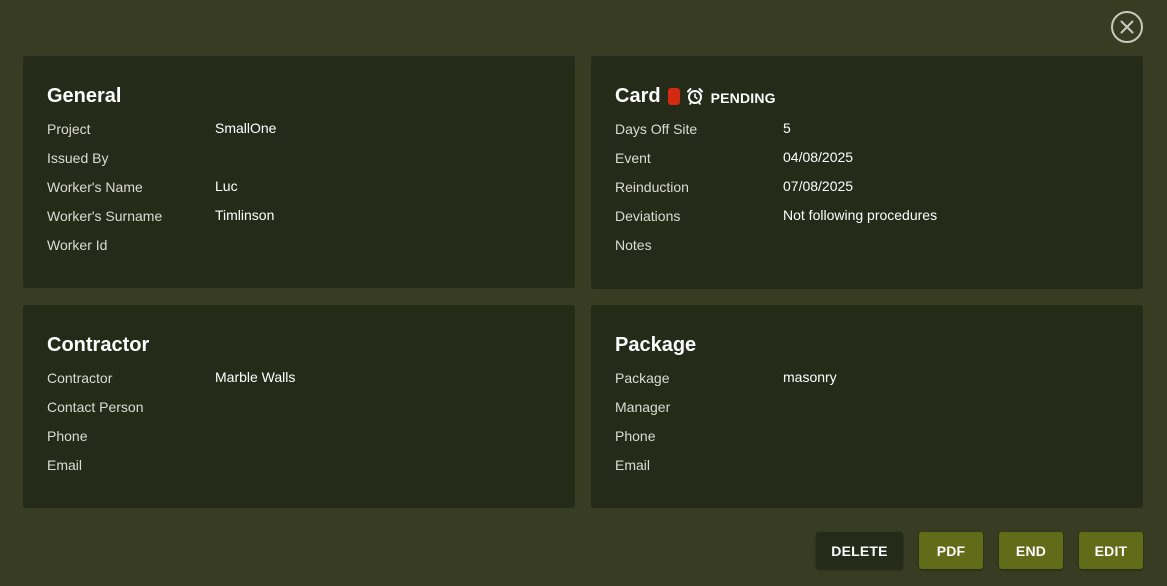 This screenshot has height=586, width=1167. I want to click on field-row-worker-name: Worker's Name Luc, so click(299, 186).